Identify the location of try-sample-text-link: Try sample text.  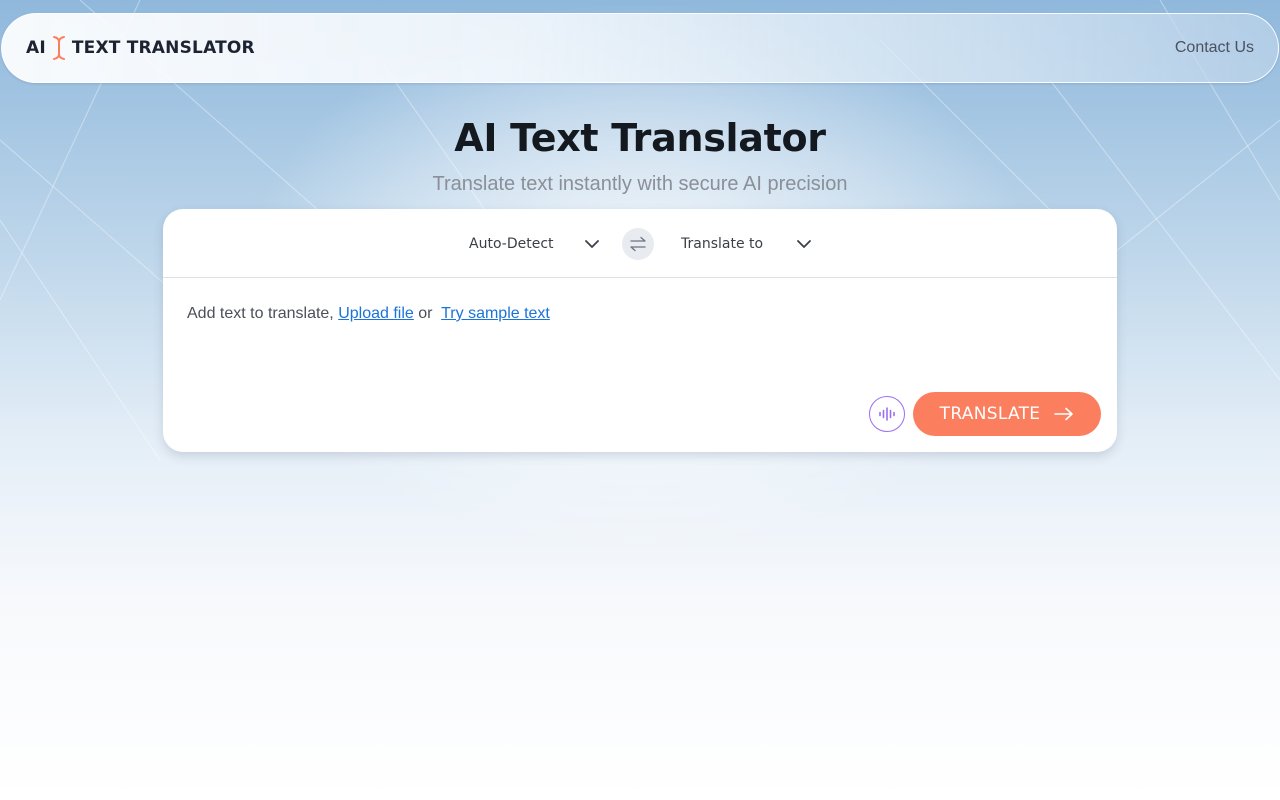
(495, 313).